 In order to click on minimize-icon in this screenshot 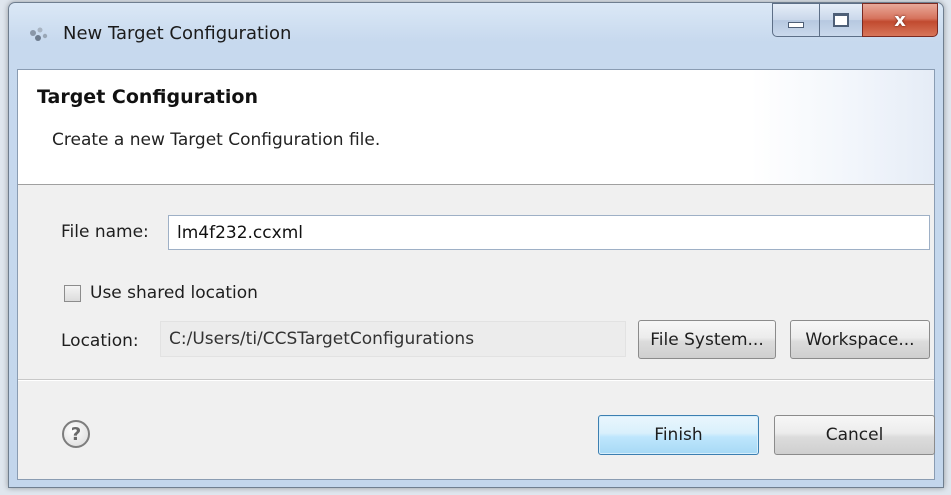, I will do `click(796, 25)`.